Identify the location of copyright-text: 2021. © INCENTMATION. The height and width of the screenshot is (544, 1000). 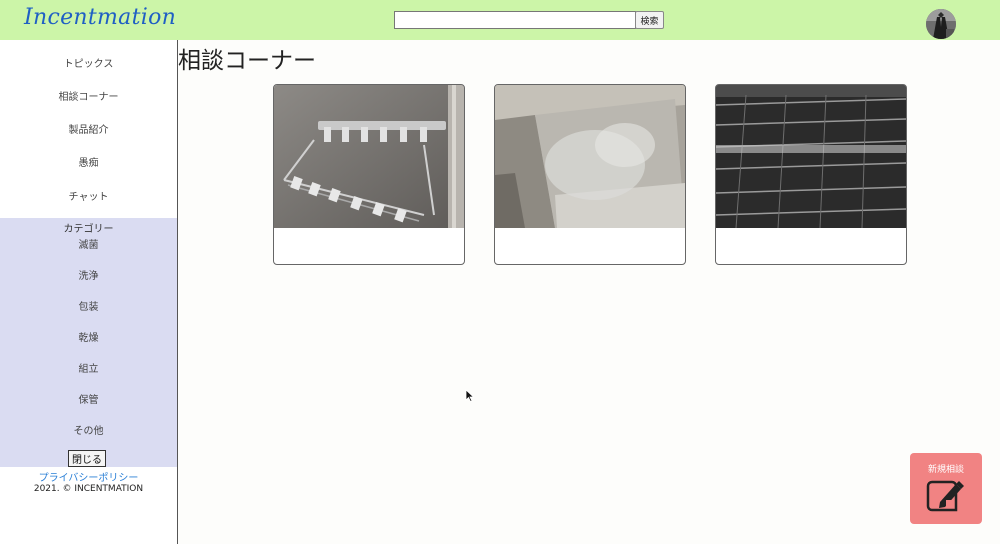
(88, 489).